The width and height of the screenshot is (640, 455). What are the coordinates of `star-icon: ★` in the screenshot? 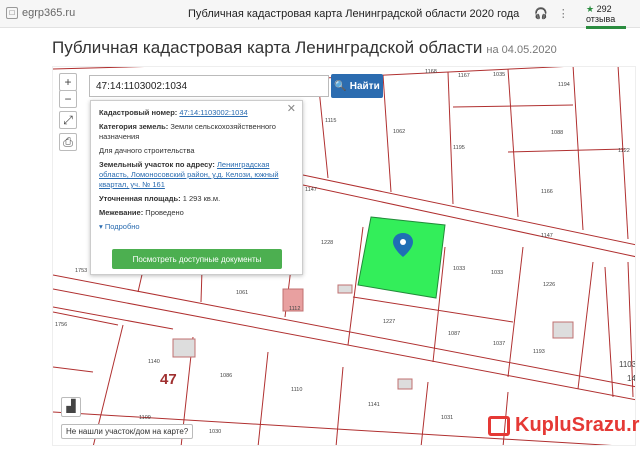 It's located at (590, 9).